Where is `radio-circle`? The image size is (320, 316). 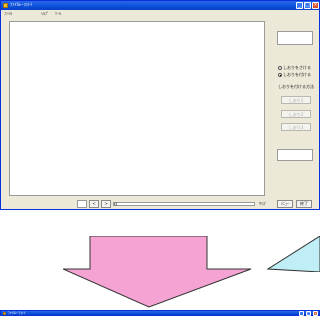 radio-circle is located at coordinates (280, 67).